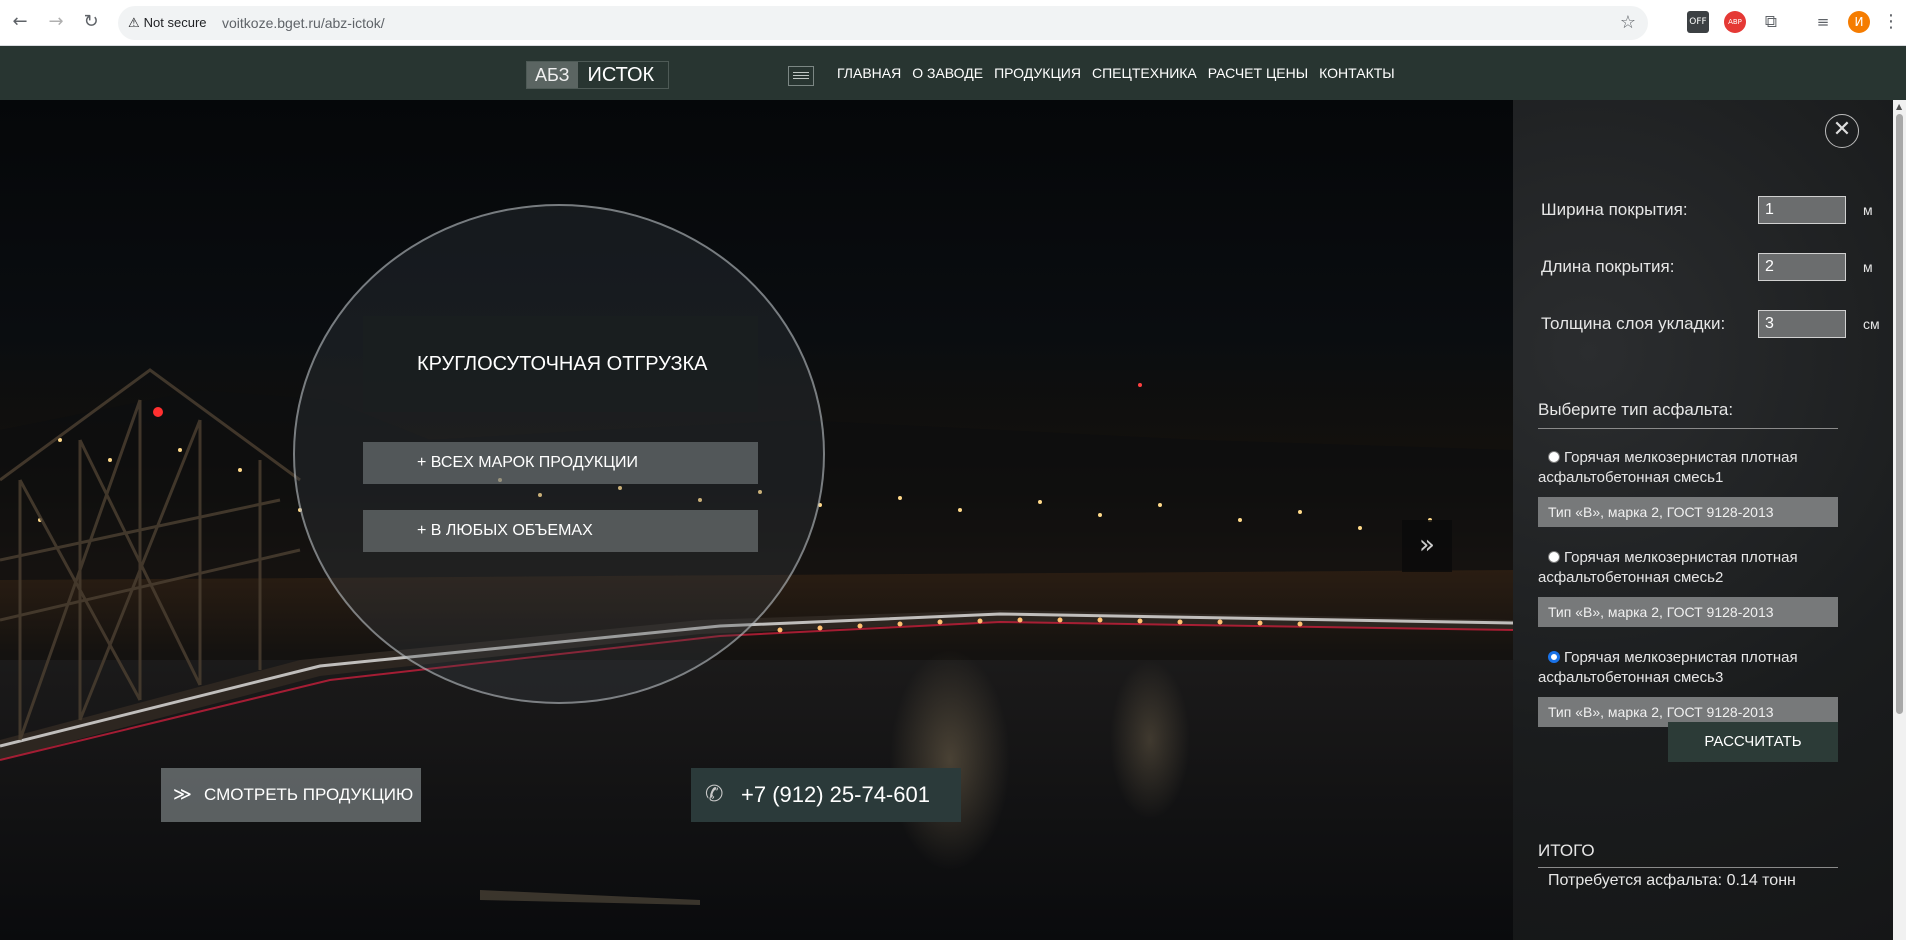 This screenshot has height=940, width=1906. What do you see at coordinates (1688, 414) in the screenshot?
I see `asphalt-type-heading: Выберите тип асфальта:` at bounding box center [1688, 414].